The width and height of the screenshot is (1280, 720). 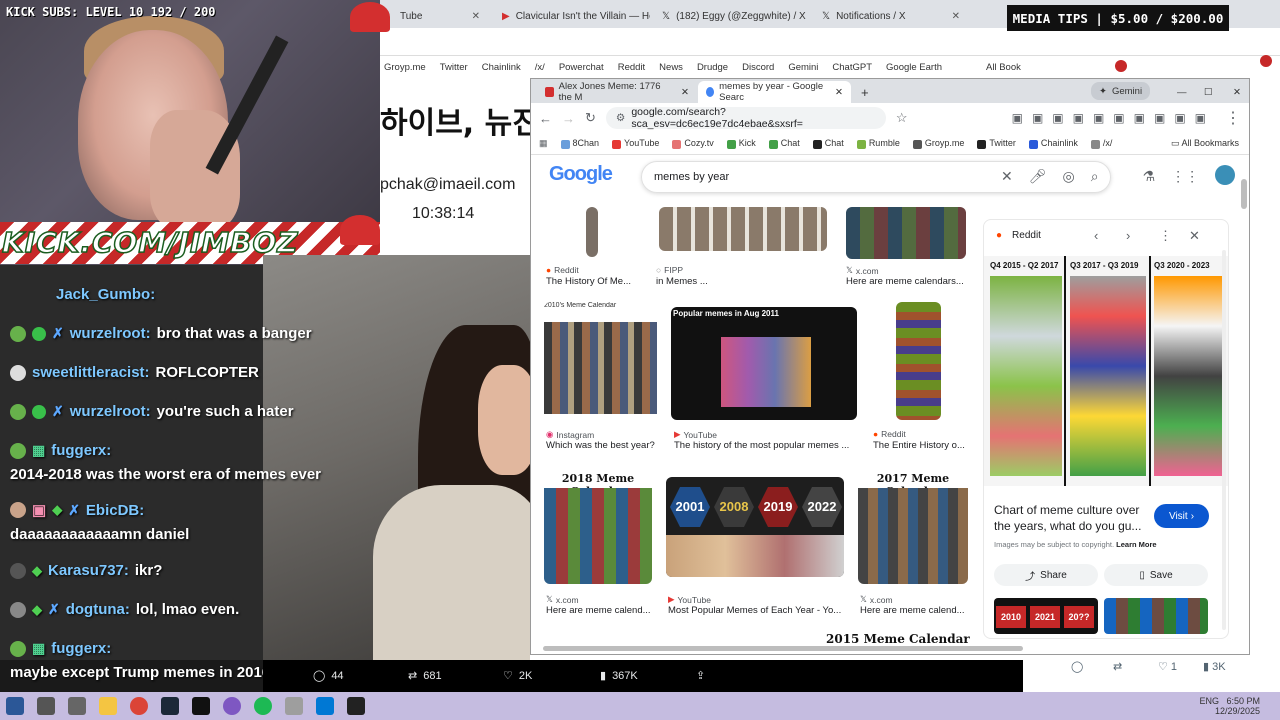 What do you see at coordinates (108, 706) in the screenshot?
I see `file-explorer-icon` at bounding box center [108, 706].